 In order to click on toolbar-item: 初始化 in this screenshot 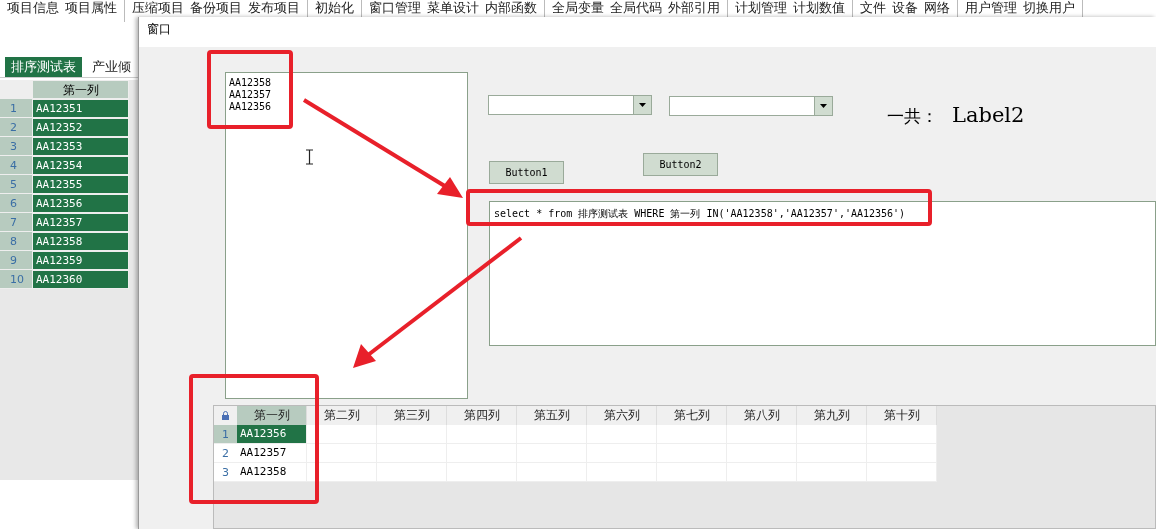, I will do `click(334, 8)`.